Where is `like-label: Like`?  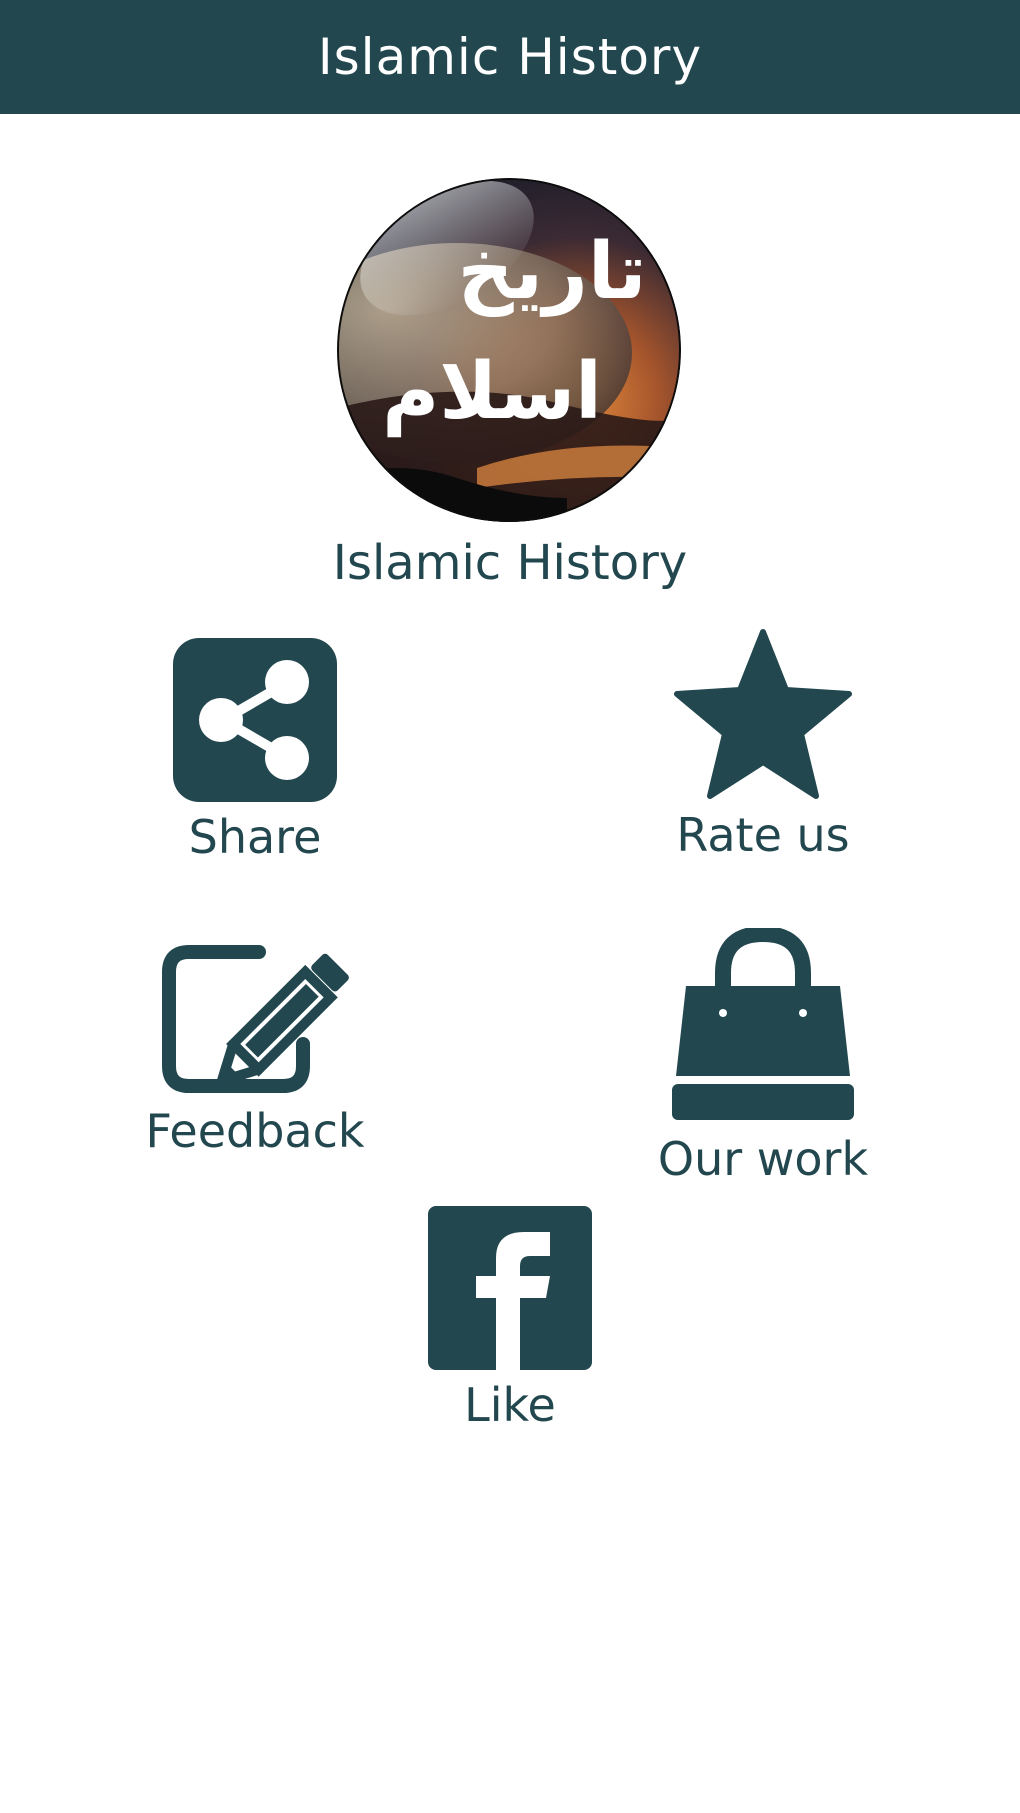 like-label: Like is located at coordinates (510, 1405).